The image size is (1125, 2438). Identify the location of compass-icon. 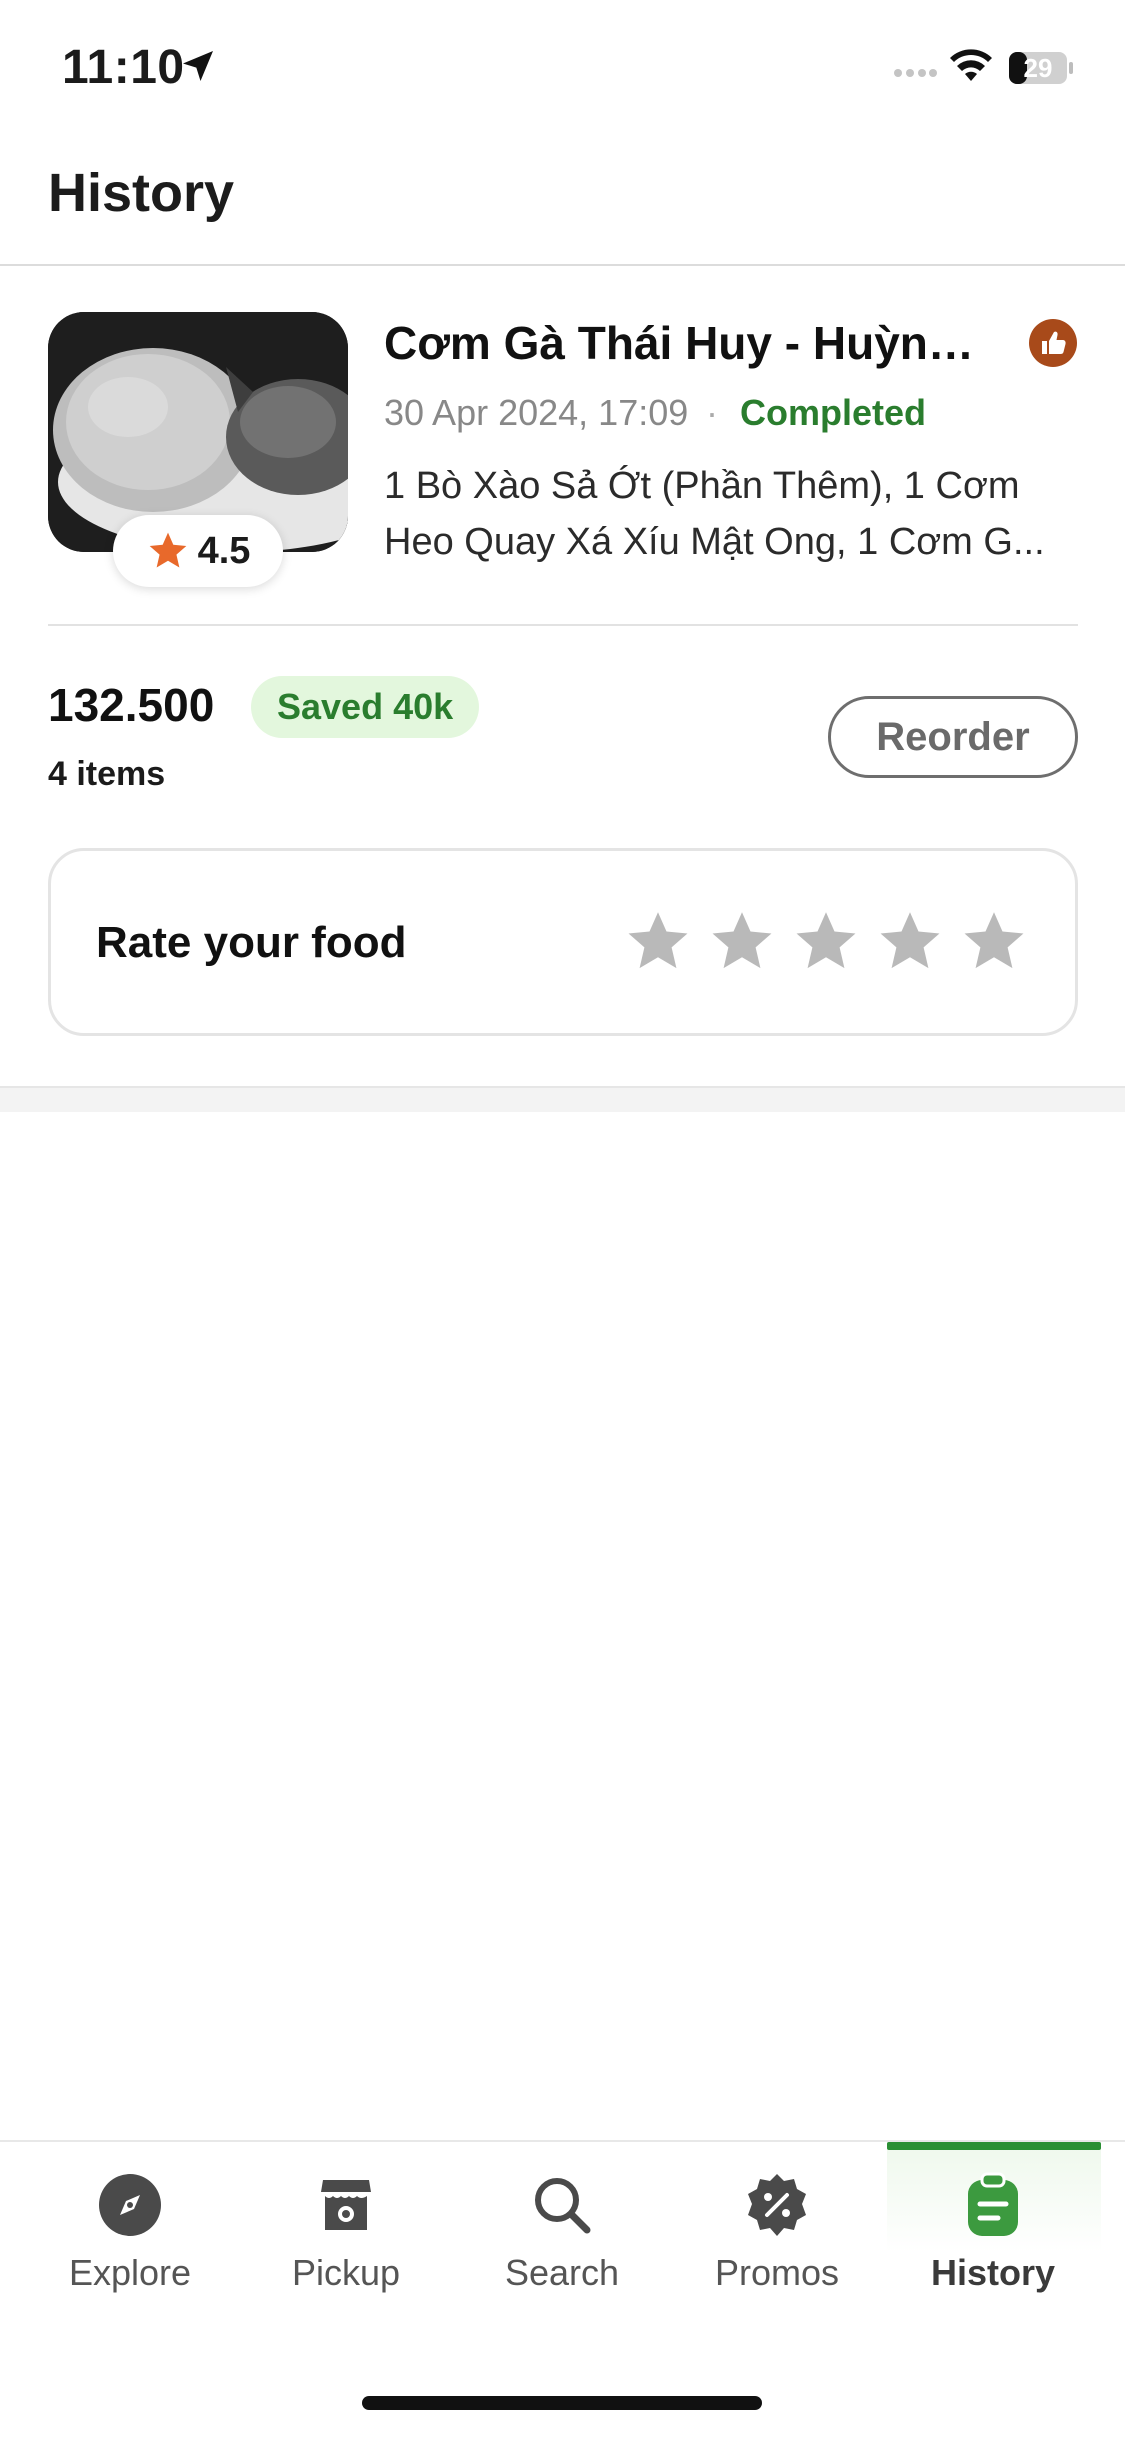
(130, 2205).